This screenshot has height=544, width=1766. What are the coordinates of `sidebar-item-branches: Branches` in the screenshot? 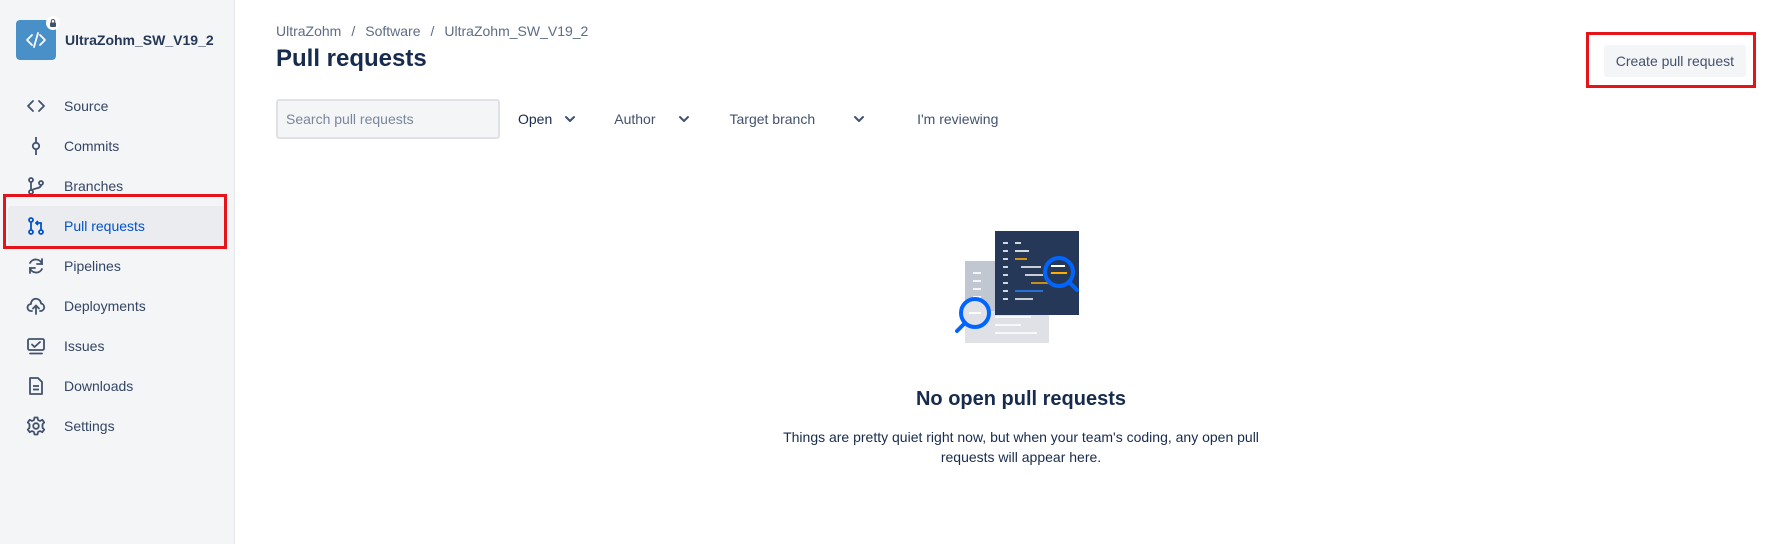 It's located at (117, 186).